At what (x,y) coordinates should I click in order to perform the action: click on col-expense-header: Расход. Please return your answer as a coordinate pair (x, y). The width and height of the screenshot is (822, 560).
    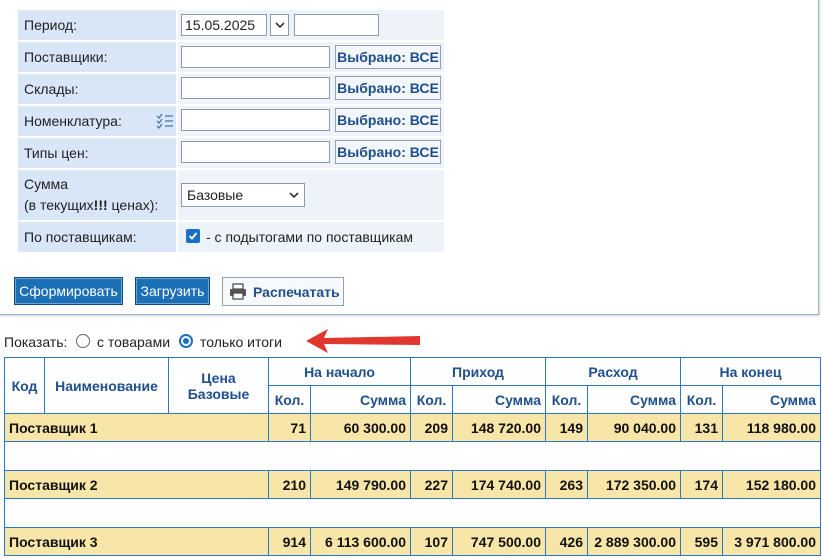
    Looking at the image, I should click on (613, 371).